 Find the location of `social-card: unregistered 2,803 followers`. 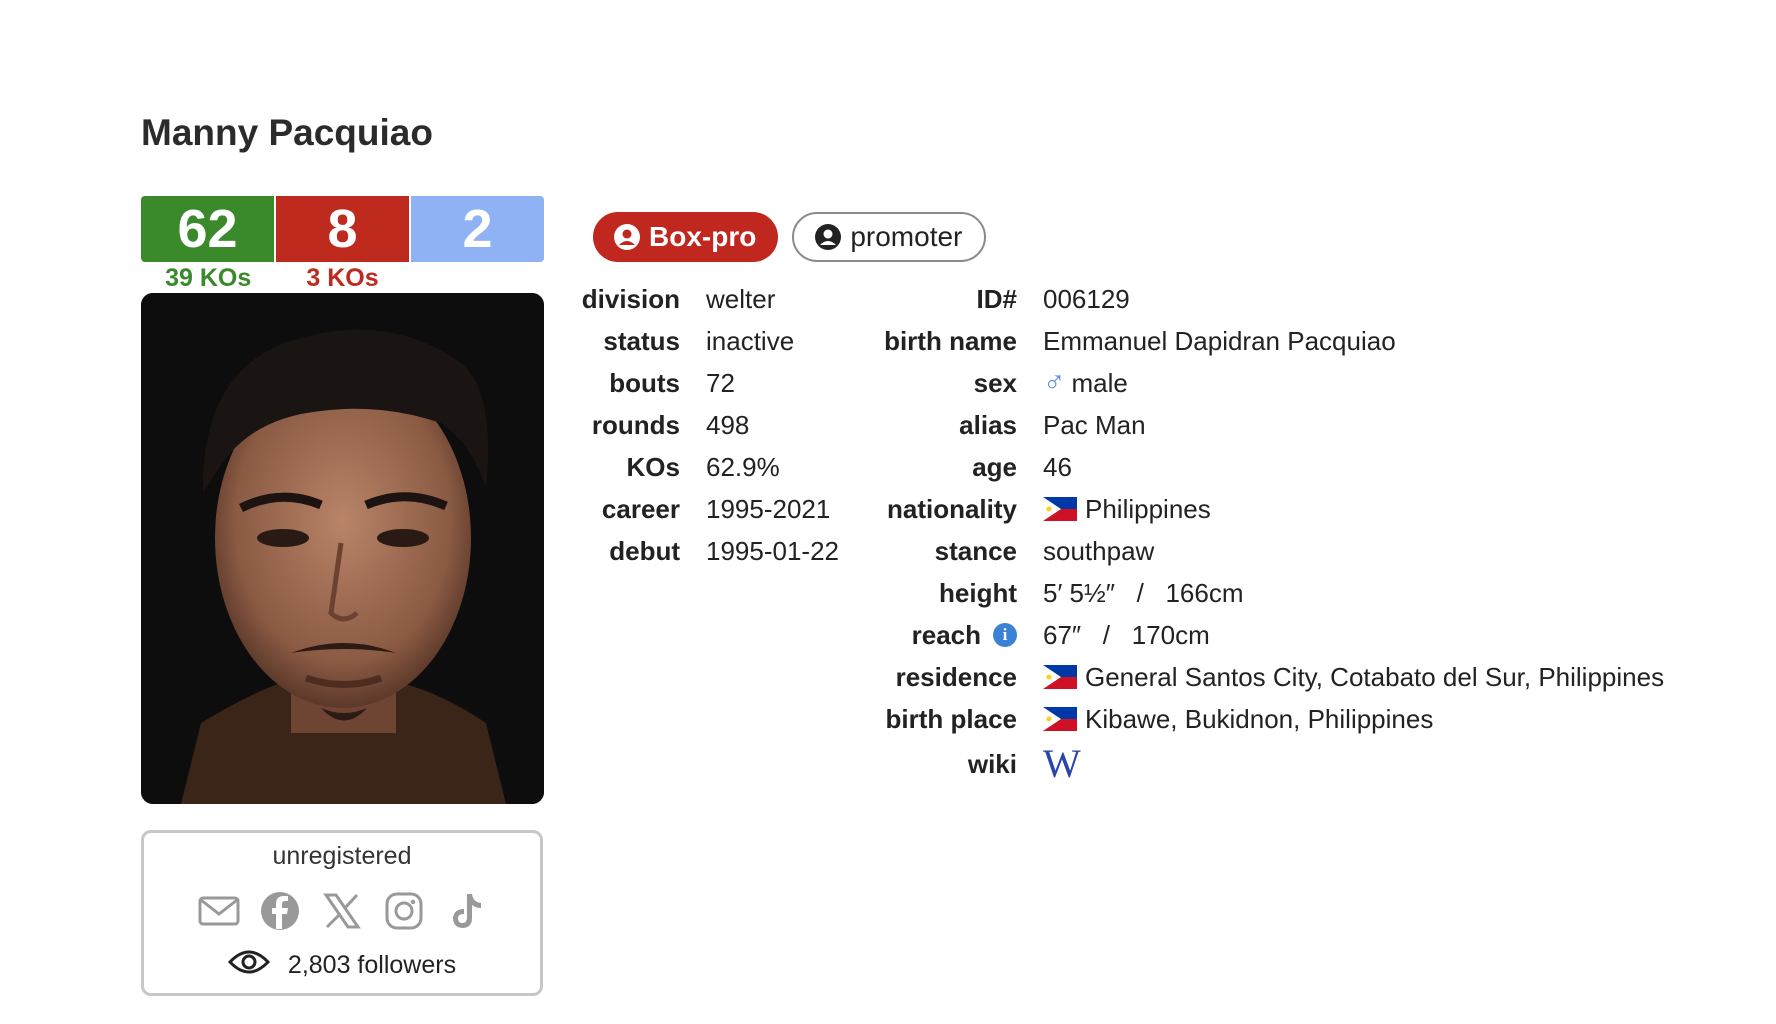

social-card: unregistered 2,803 followers is located at coordinates (342, 913).